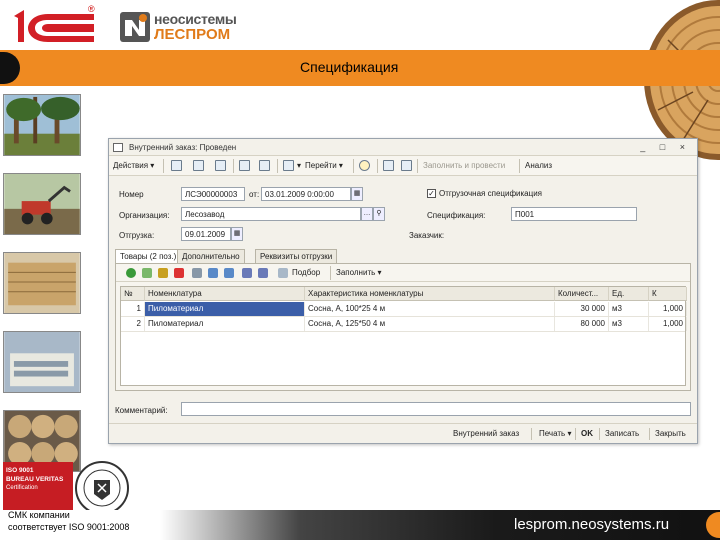  Describe the element at coordinates (22, 488) in the screenshot. I see `cert-certification-text: Certification` at that location.